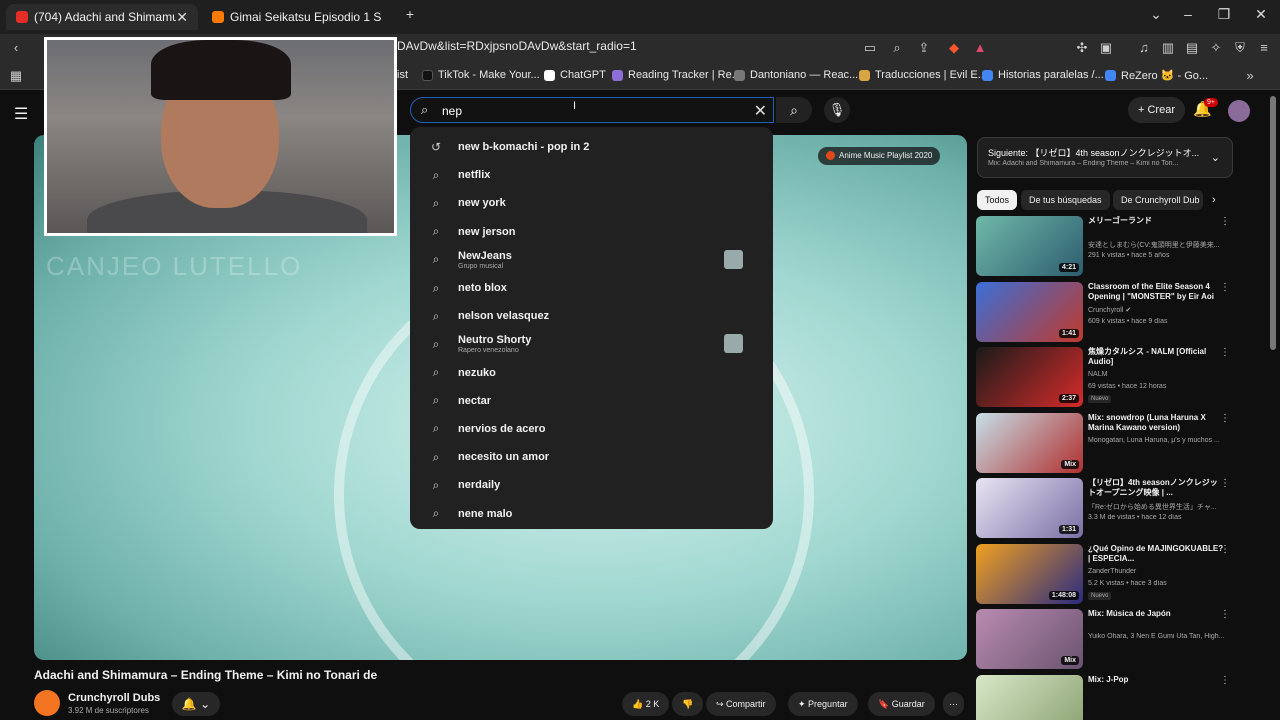 This screenshot has height=720, width=1280. What do you see at coordinates (1273, 223) in the screenshot?
I see `scrollbar` at bounding box center [1273, 223].